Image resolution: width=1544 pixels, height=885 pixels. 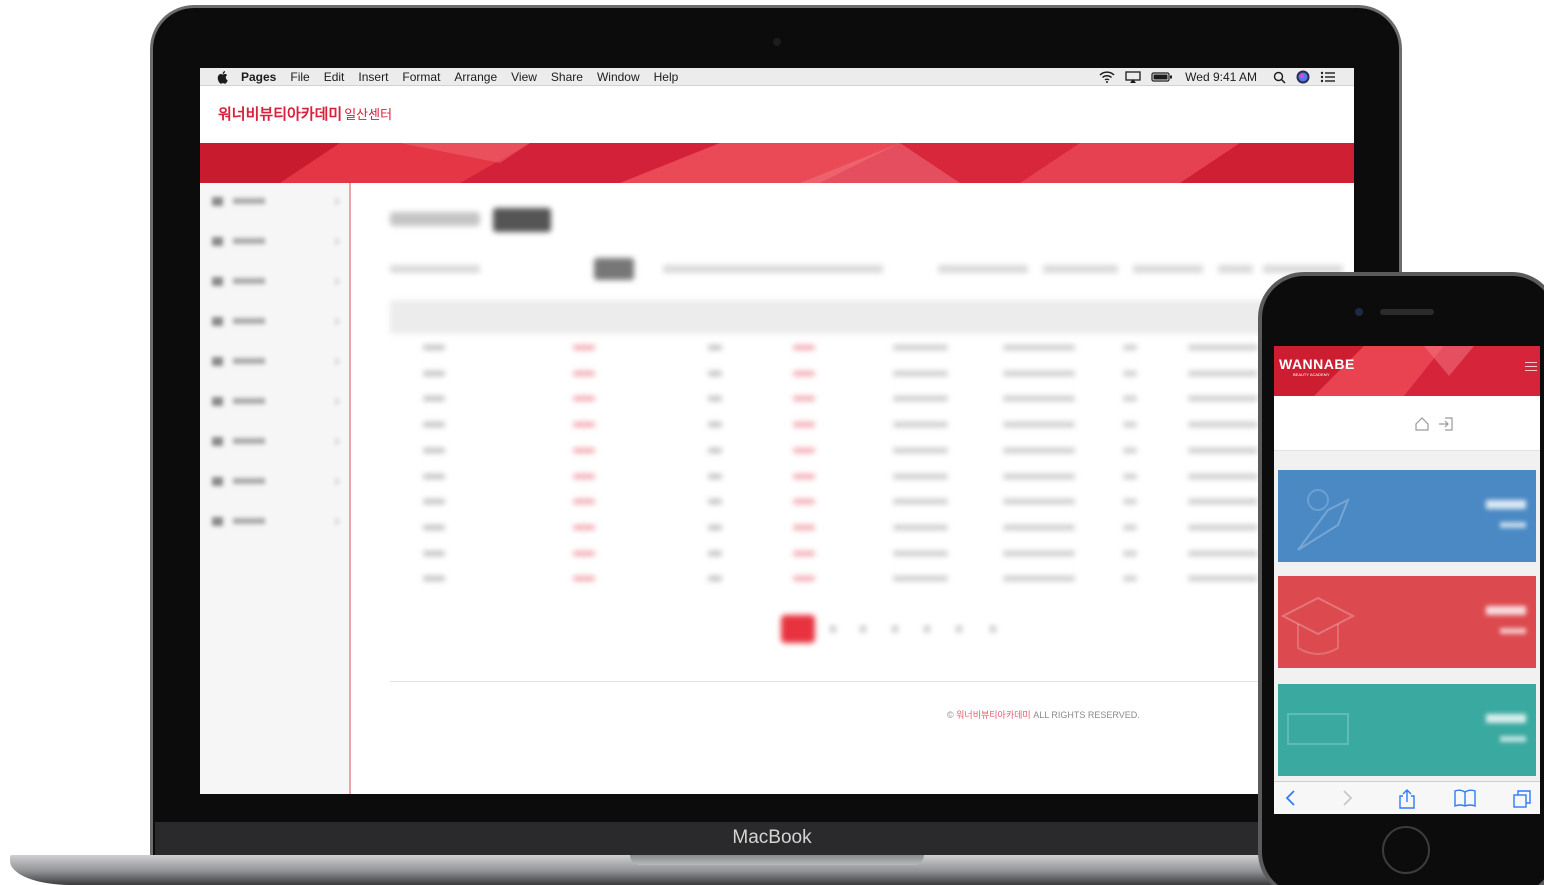 What do you see at coordinates (1291, 798) in the screenshot?
I see `back-icon` at bounding box center [1291, 798].